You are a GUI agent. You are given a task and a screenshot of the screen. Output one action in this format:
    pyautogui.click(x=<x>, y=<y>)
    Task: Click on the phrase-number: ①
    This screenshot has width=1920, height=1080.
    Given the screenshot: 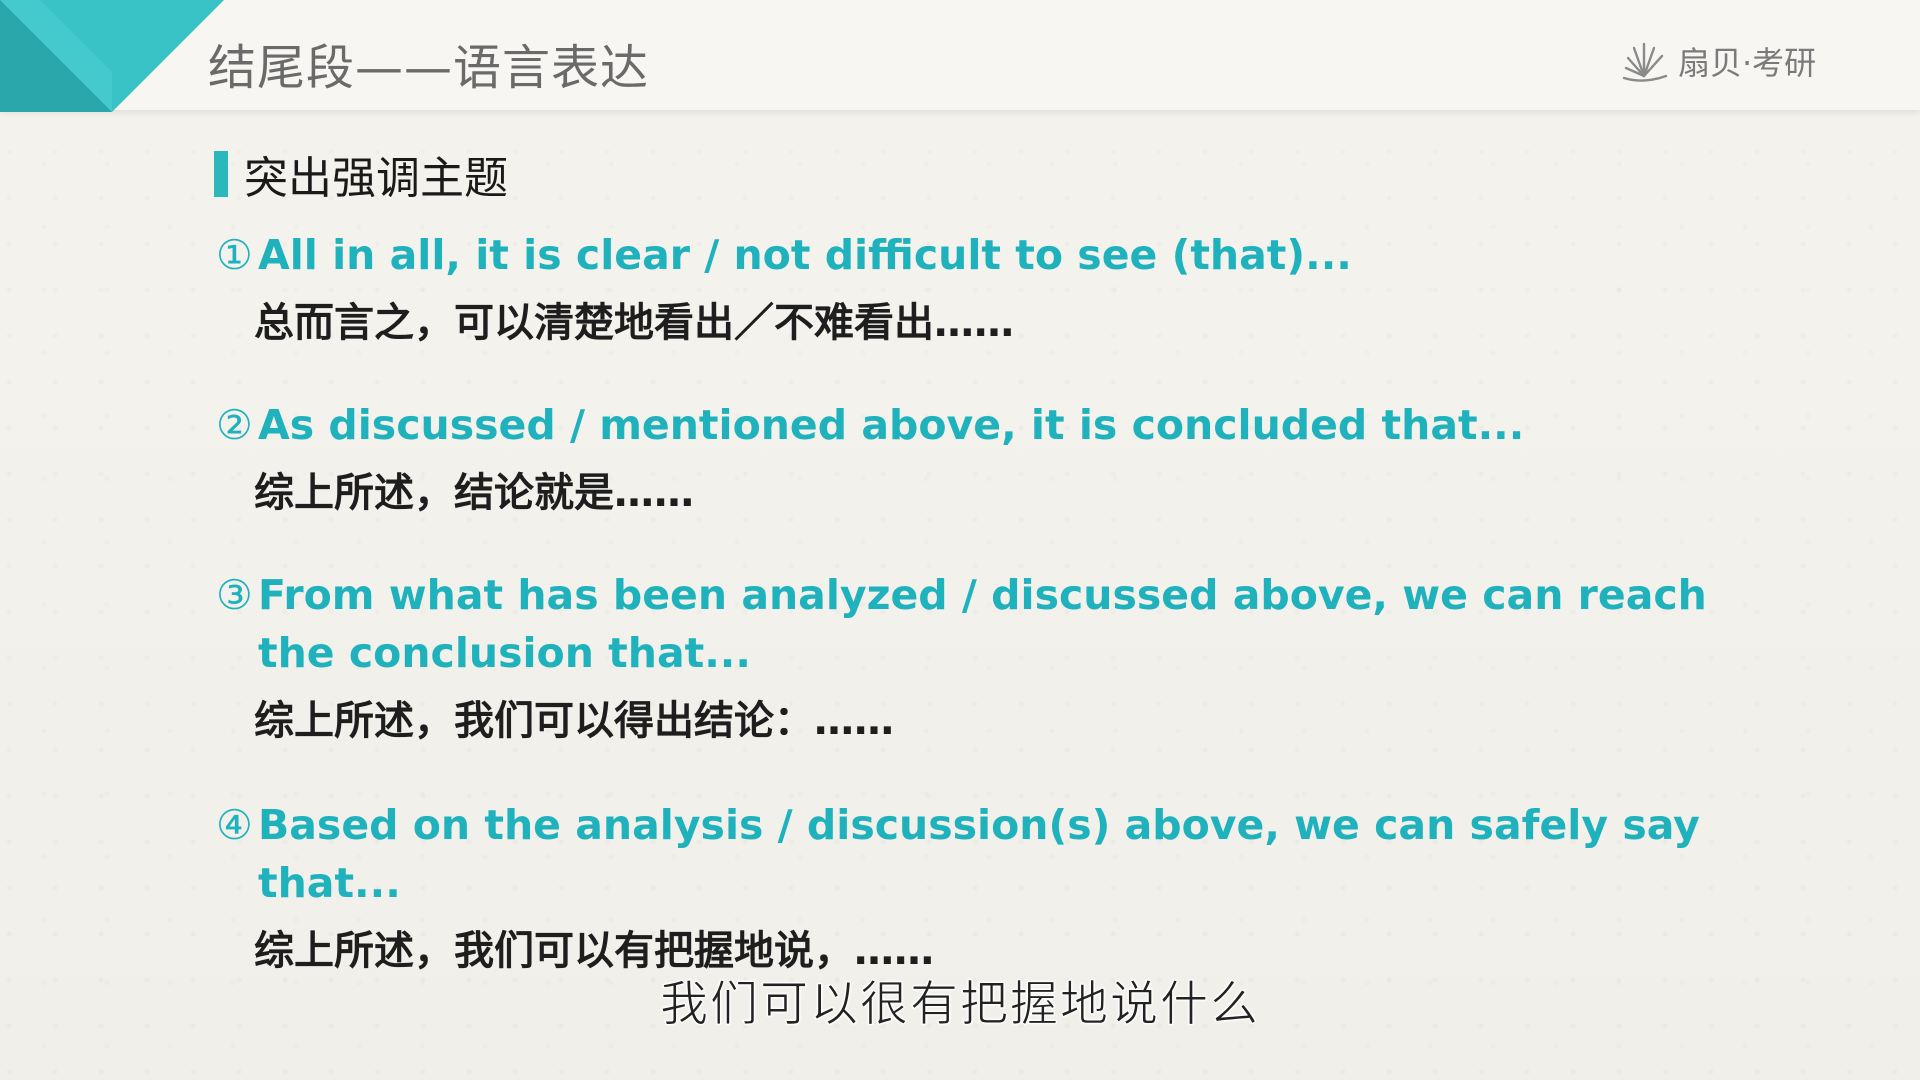 What is the action you would take?
    pyautogui.click(x=234, y=255)
    